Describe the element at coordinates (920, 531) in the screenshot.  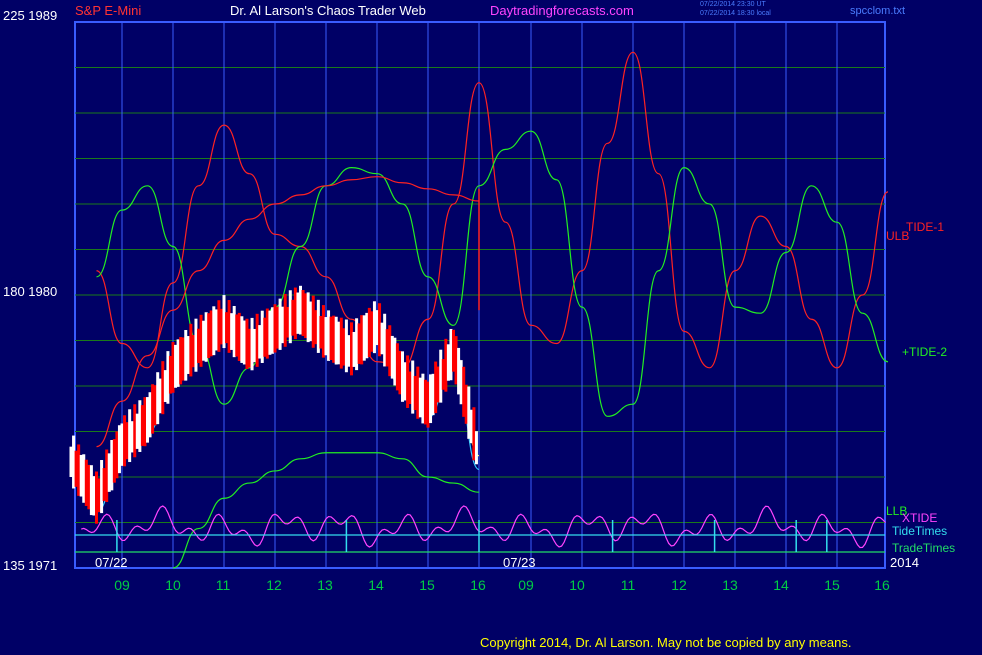
I see `tidetimes-label: TideTimes` at that location.